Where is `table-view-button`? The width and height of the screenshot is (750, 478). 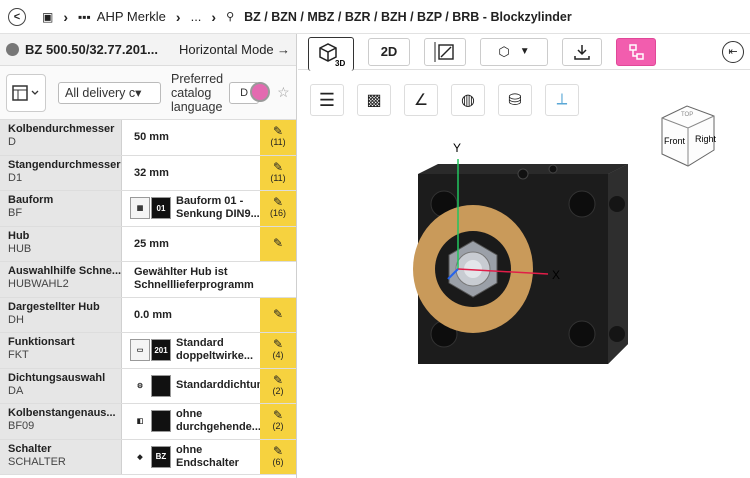 table-view-button is located at coordinates (26, 92).